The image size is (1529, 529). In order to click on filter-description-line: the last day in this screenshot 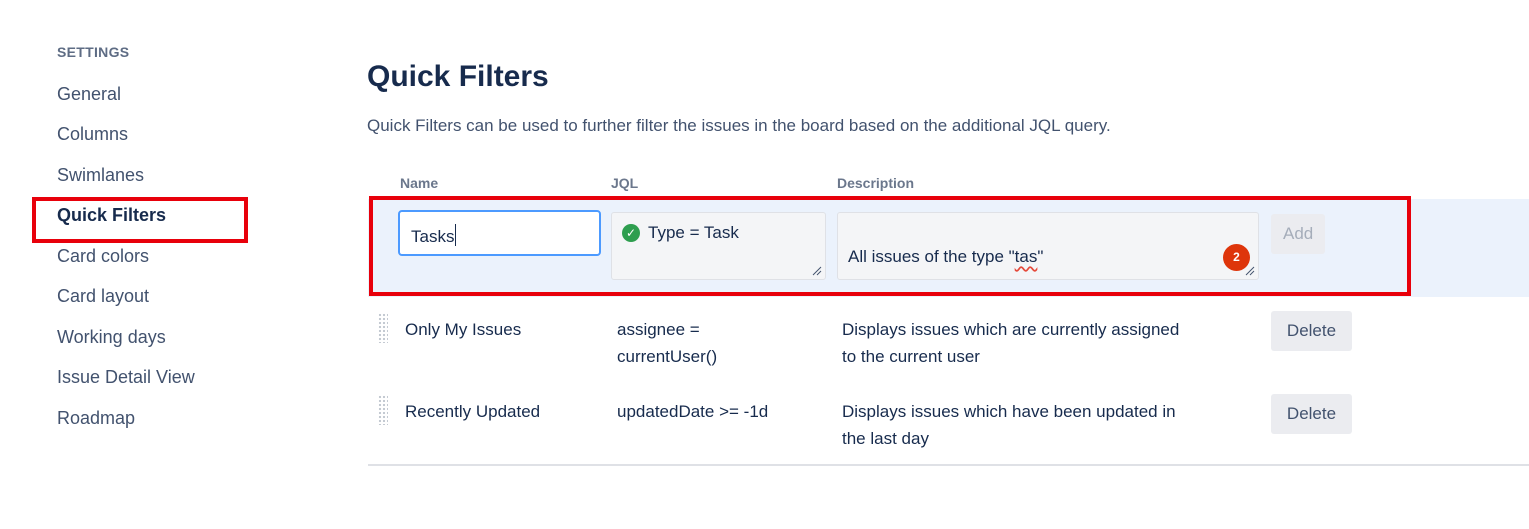, I will do `click(885, 438)`.